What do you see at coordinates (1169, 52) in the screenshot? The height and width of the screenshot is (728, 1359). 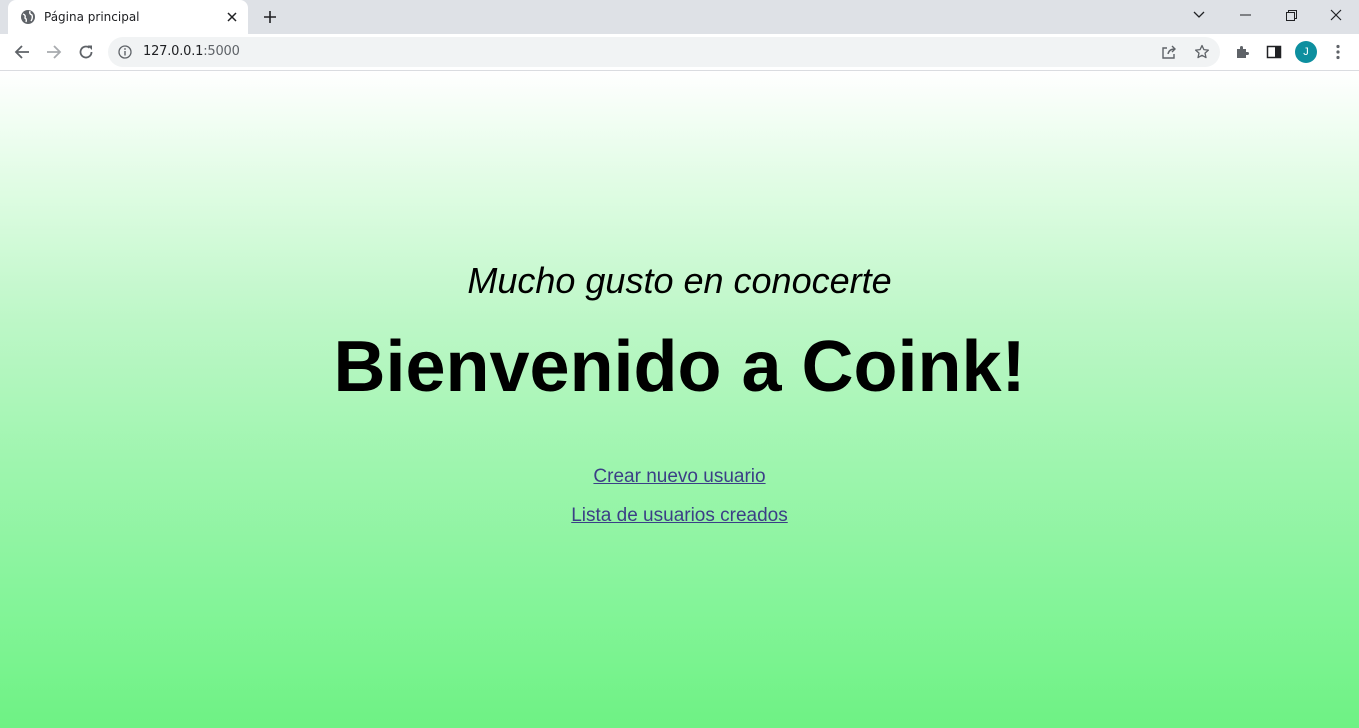 I see `share-icon` at bounding box center [1169, 52].